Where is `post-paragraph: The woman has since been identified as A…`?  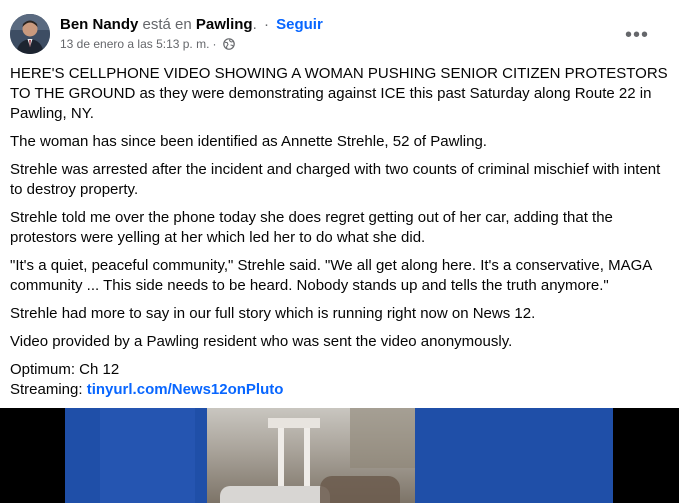
post-paragraph: The woman has since been identified as A… is located at coordinates (248, 141).